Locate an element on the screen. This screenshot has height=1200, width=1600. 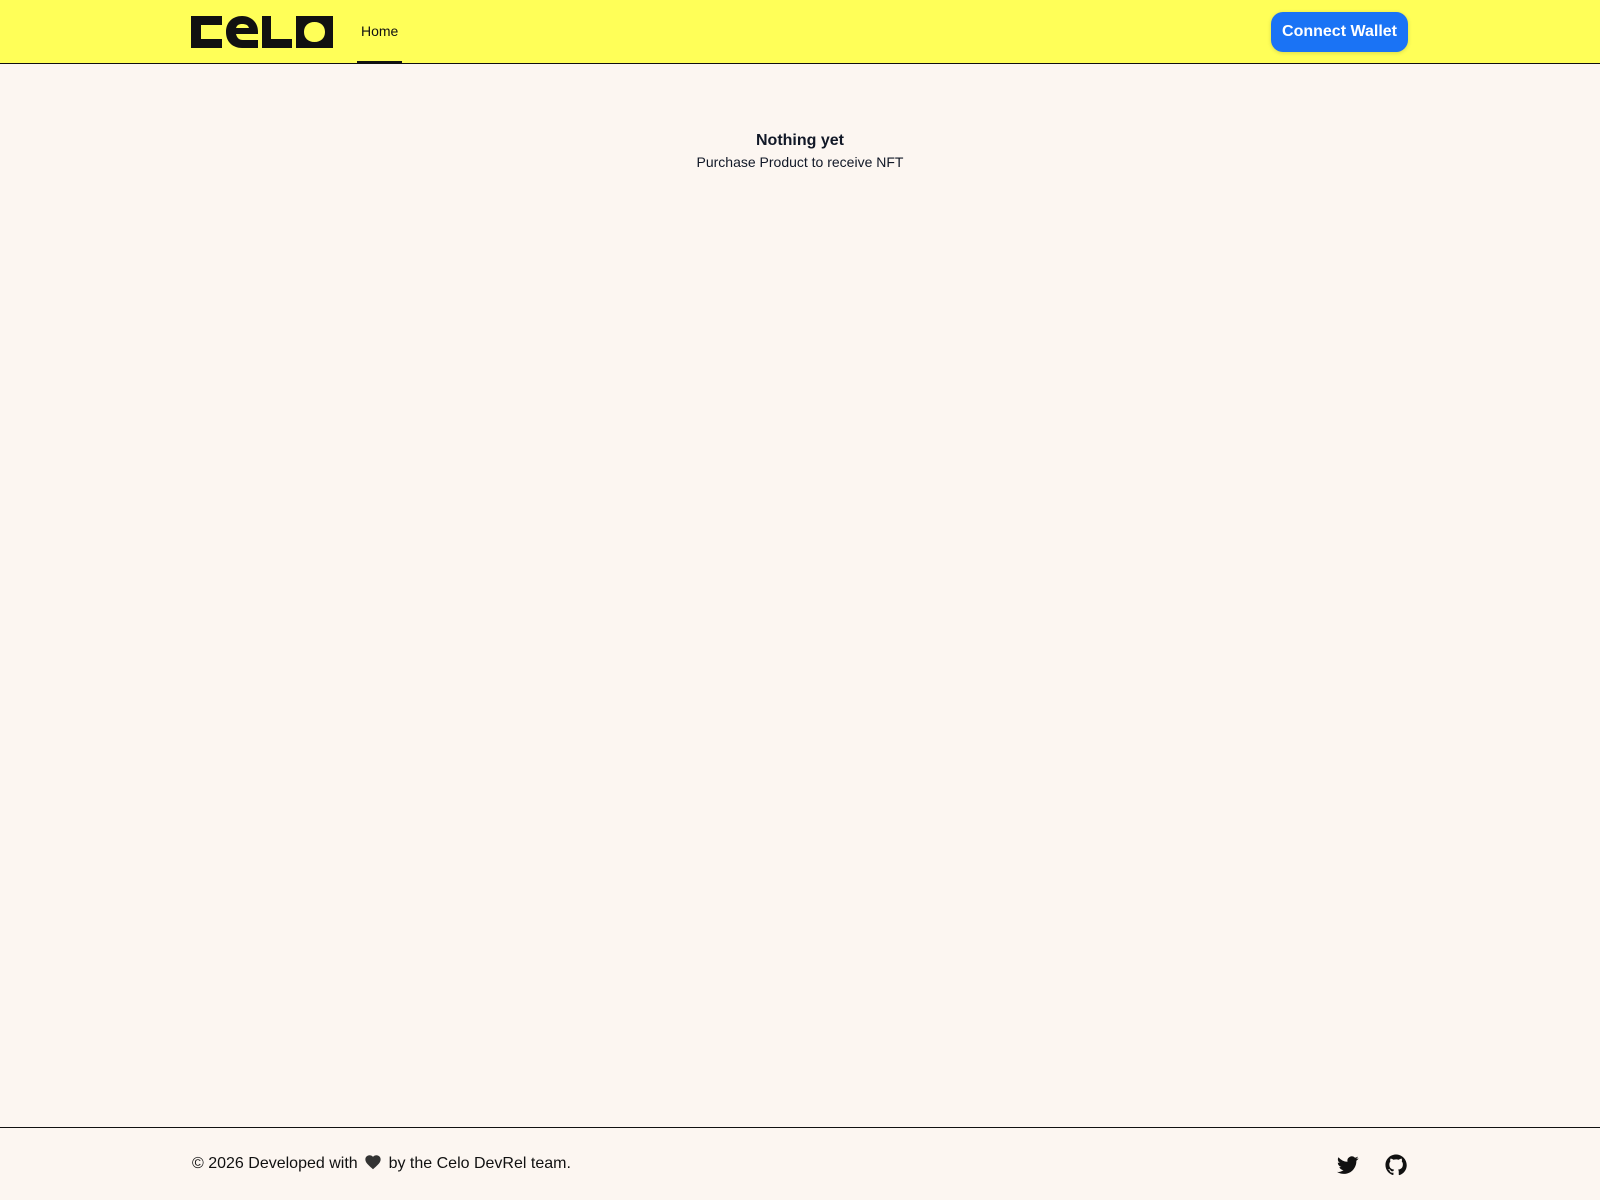
footer-credit-prefix: © 2026 Developed with is located at coordinates (275, 1163).